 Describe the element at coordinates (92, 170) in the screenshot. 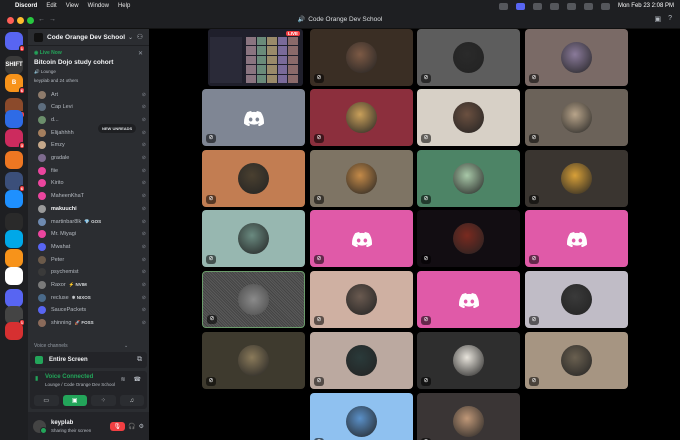

I see `voice-member: fiie ⊘` at that location.